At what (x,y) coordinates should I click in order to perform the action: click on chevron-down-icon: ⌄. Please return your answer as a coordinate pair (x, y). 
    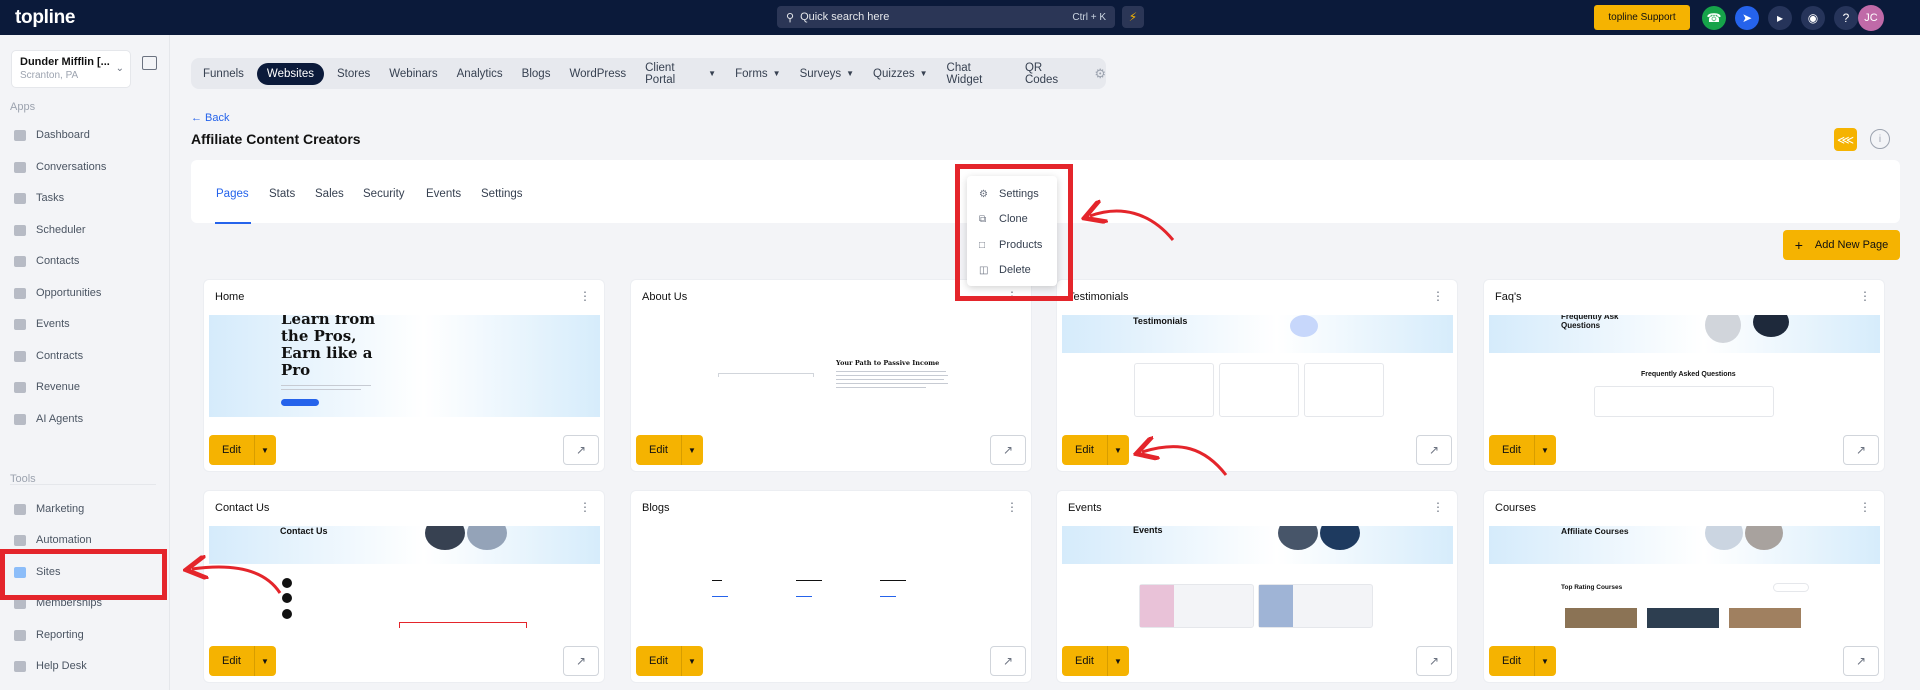
    Looking at the image, I should click on (119, 68).